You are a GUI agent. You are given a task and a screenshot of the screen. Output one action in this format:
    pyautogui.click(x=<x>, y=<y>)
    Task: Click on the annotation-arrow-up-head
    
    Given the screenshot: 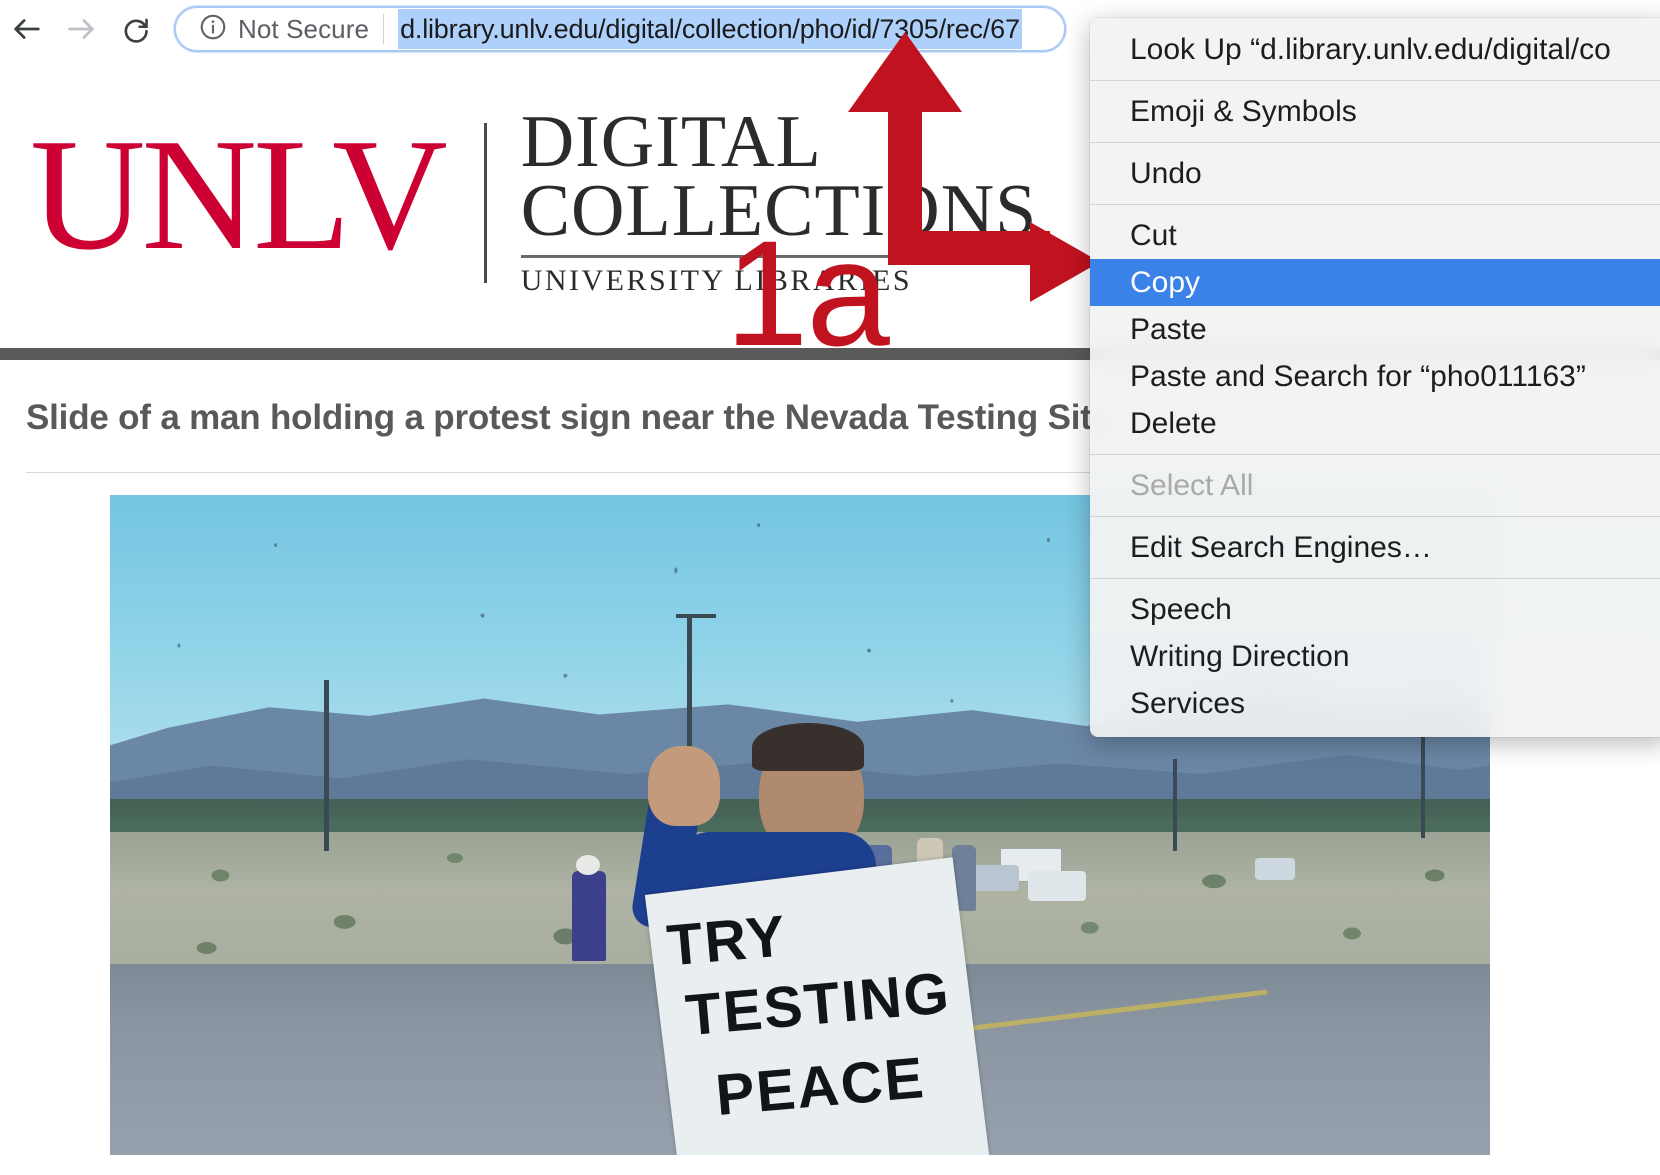 What is the action you would take?
    pyautogui.click(x=905, y=72)
    